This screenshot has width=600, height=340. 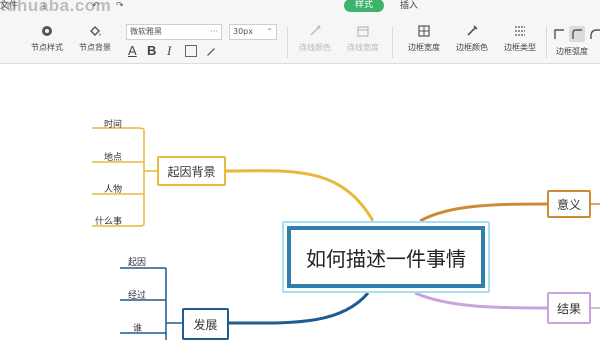 What do you see at coordinates (409, 5) in the screenshot?
I see `tab-insert: 插入` at bounding box center [409, 5].